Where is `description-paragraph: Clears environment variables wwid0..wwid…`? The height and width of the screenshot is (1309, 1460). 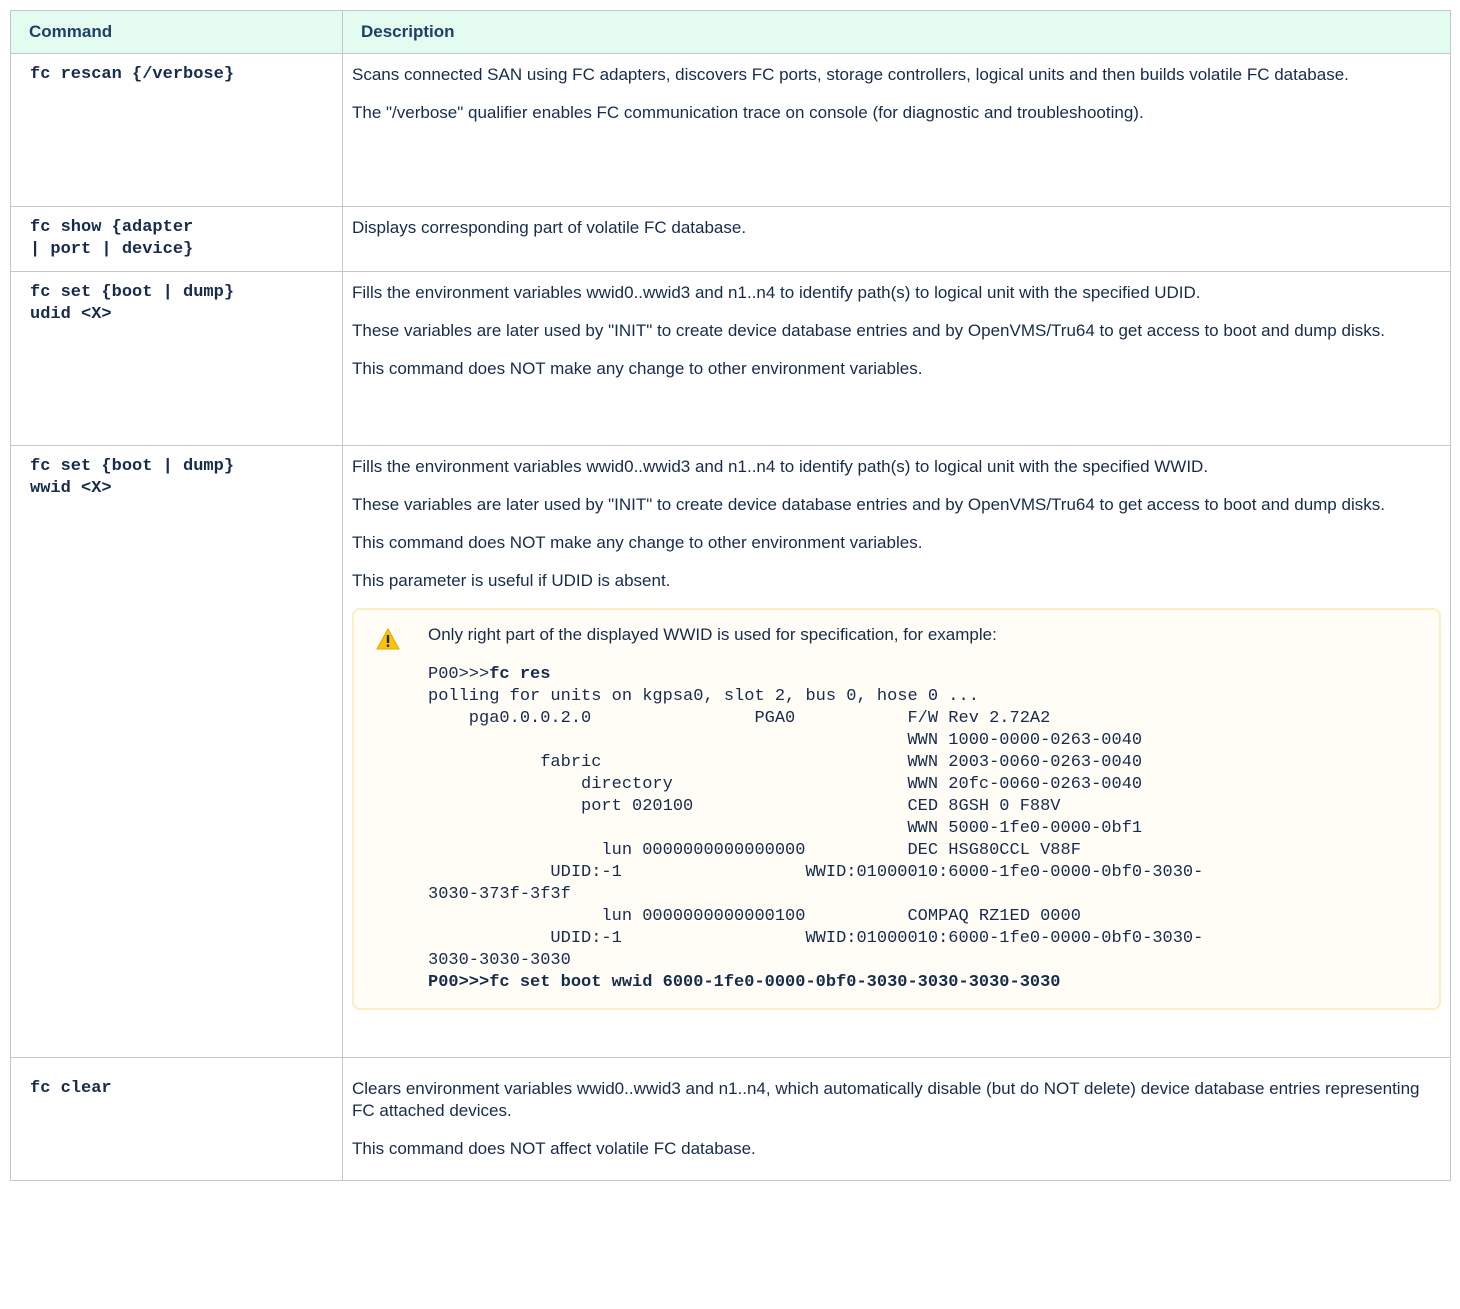
description-paragraph: Clears environment variables wwid0..wwid… is located at coordinates (886, 1099).